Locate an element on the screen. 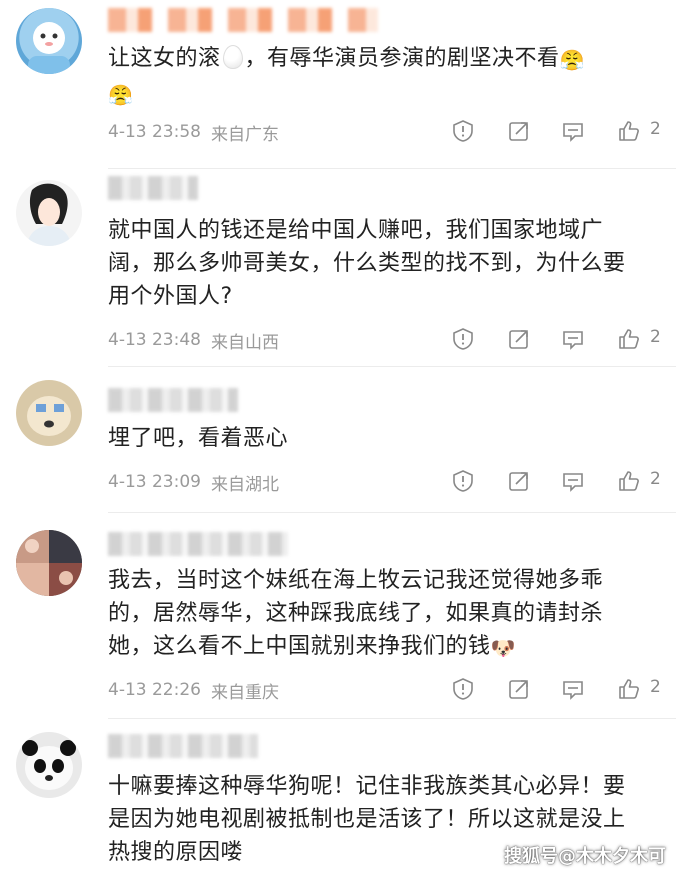  comment-time: 4-13 23:48 is located at coordinates (154, 340).